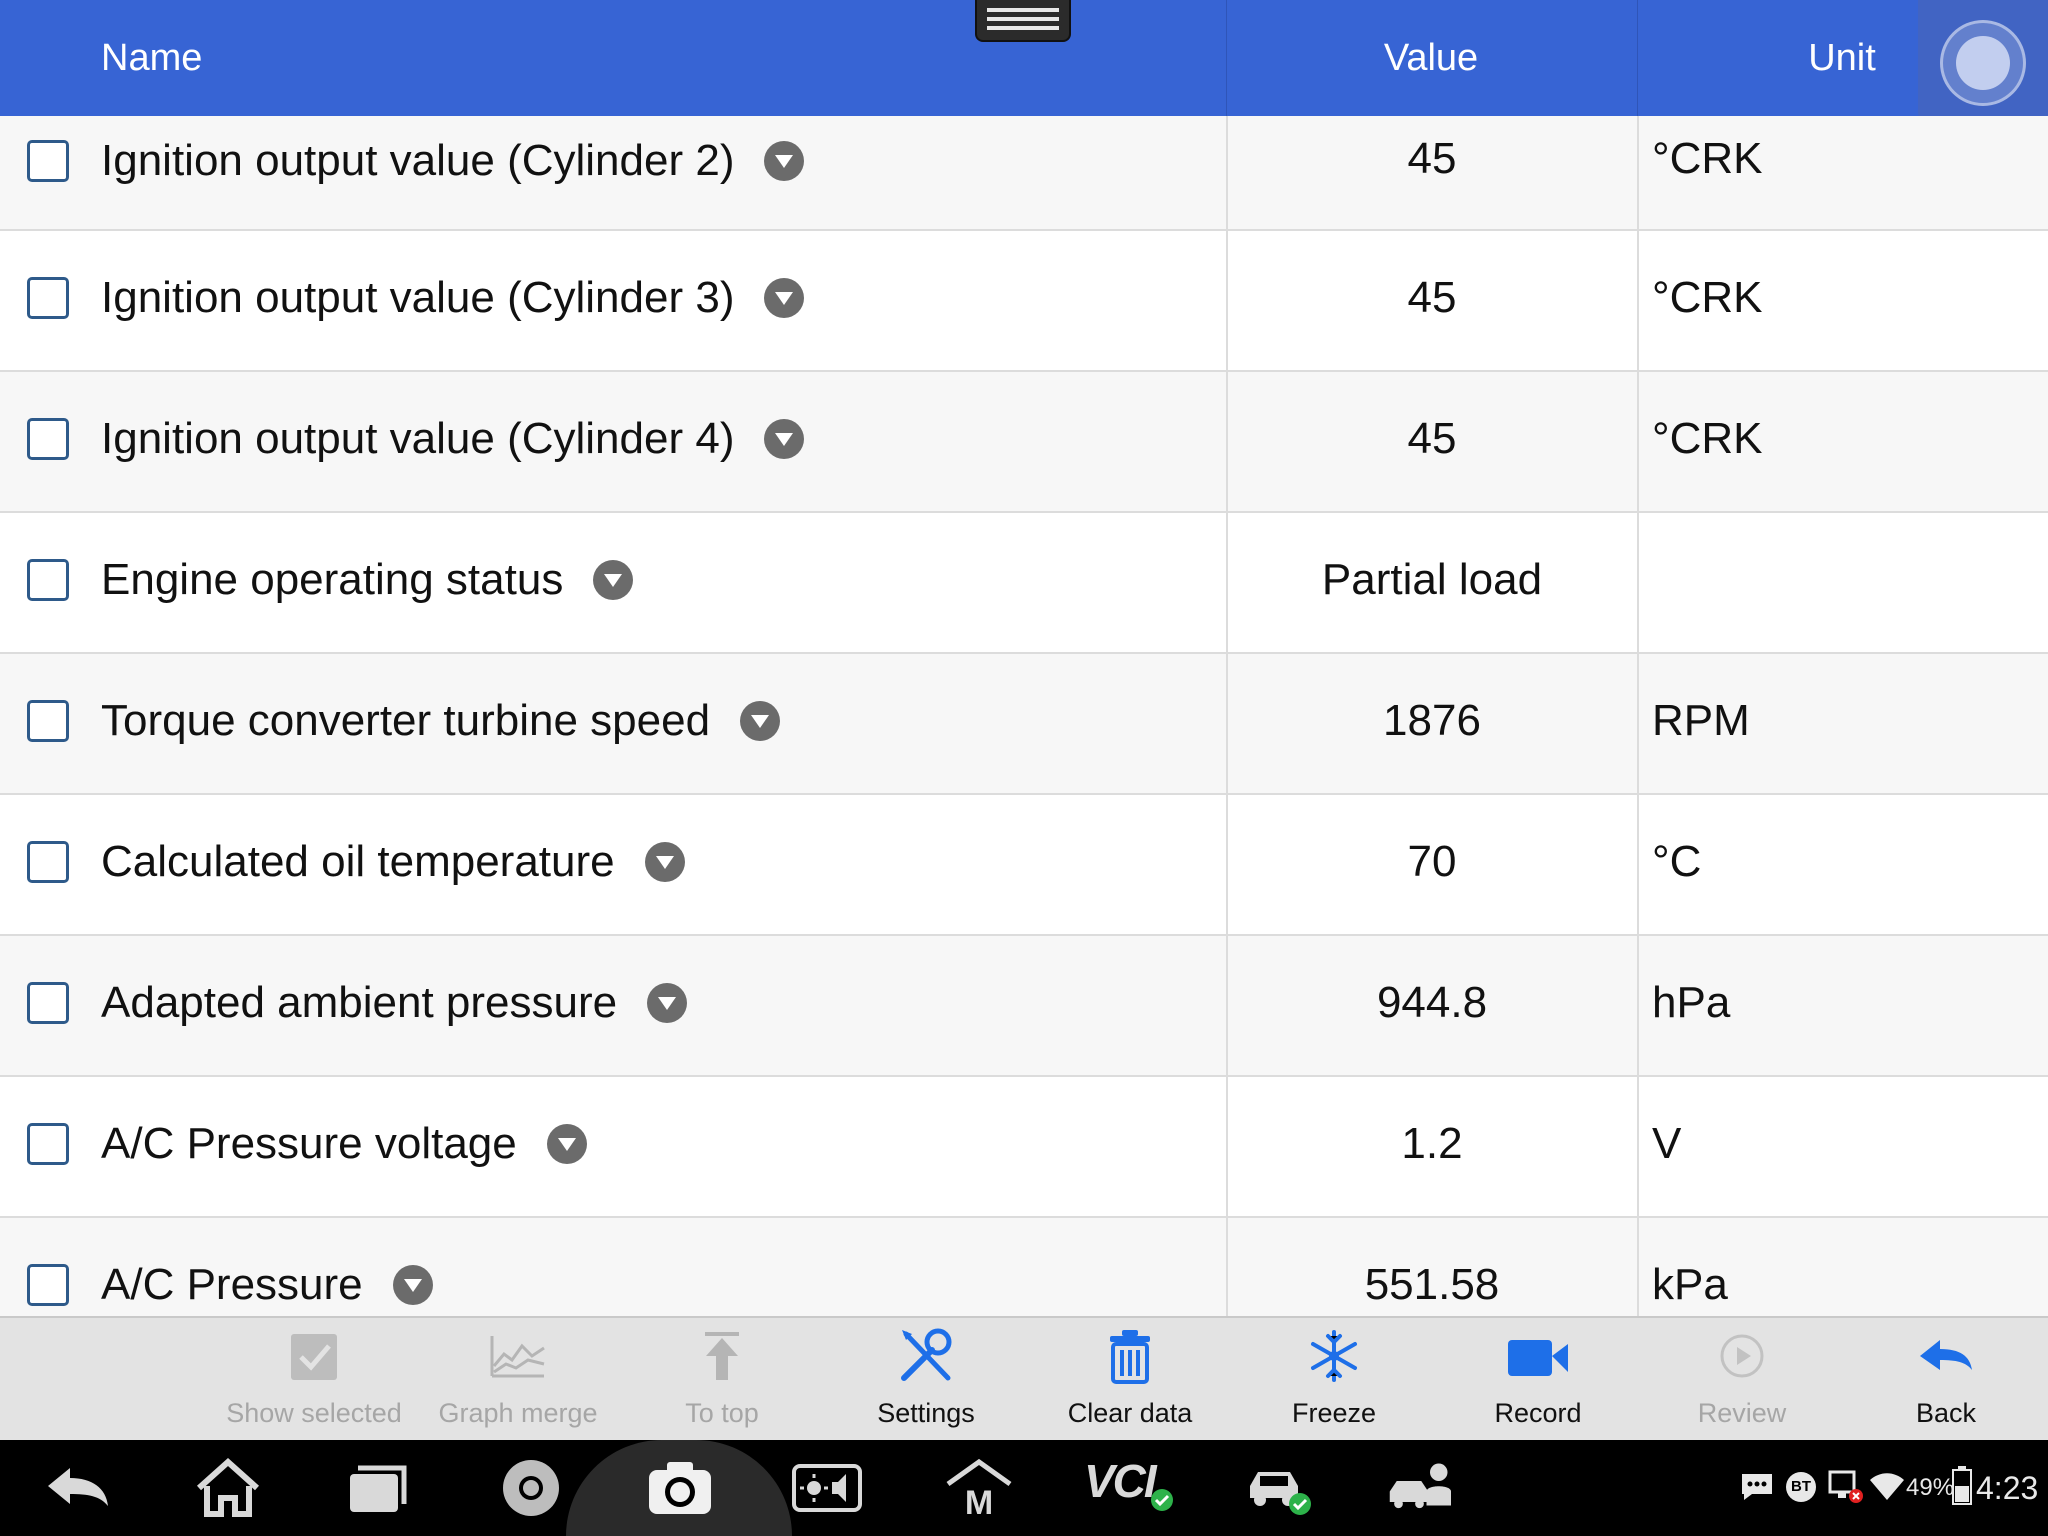 This screenshot has width=2048, height=1536. Describe the element at coordinates (1024, 865) in the screenshot. I see `table-row: Calculated oil temperature 70 °C` at that location.